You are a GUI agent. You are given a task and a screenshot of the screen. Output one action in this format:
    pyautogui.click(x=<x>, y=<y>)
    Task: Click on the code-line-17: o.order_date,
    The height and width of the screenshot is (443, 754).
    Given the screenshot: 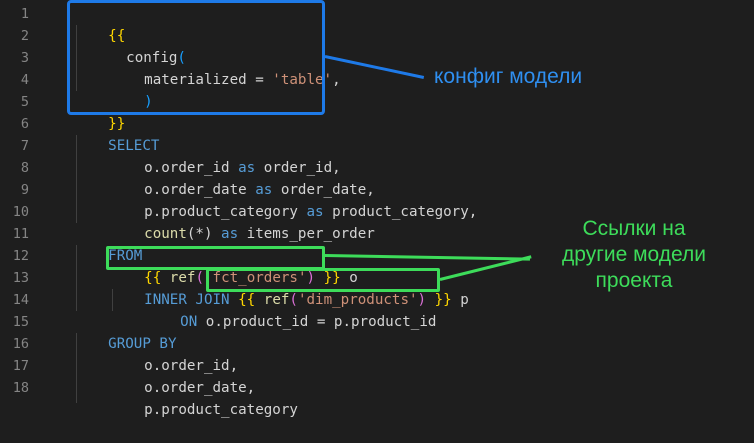 What is the action you would take?
    pyautogui.click(x=182, y=375)
    